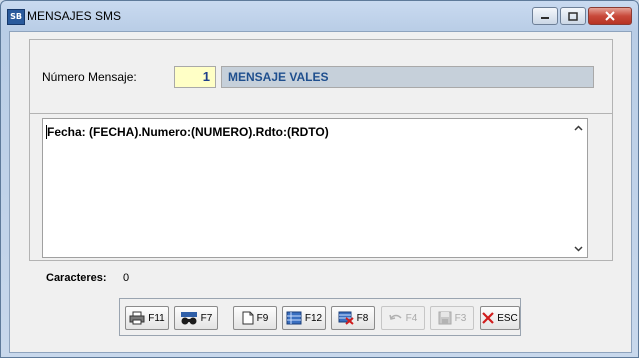 The width and height of the screenshot is (639, 358). I want to click on scroll-down-button, so click(578, 248).